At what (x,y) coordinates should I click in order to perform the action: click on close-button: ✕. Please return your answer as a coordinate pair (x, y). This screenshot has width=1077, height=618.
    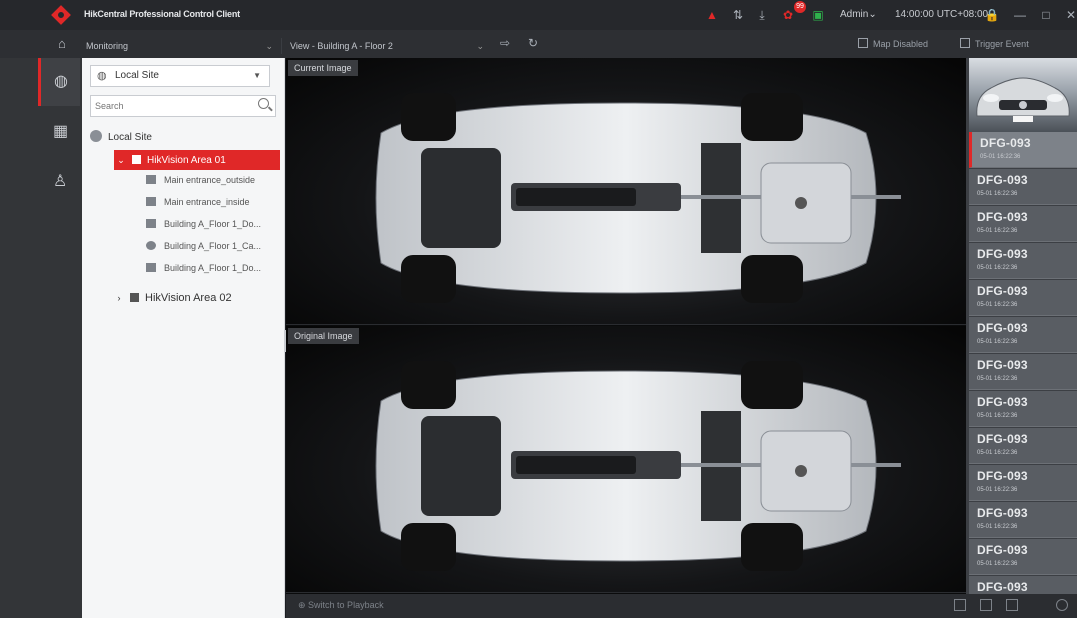
    Looking at the image, I should click on (1069, 15).